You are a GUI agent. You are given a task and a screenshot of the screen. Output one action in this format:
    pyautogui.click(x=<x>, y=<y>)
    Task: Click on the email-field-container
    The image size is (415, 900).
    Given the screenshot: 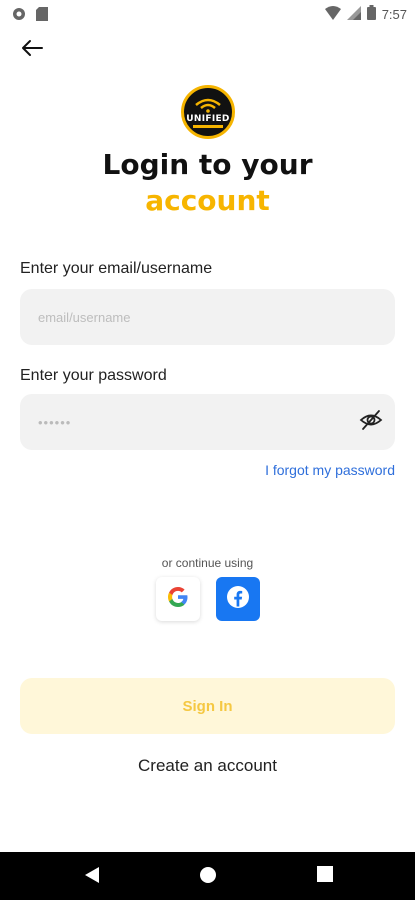 What is the action you would take?
    pyautogui.click(x=207, y=317)
    